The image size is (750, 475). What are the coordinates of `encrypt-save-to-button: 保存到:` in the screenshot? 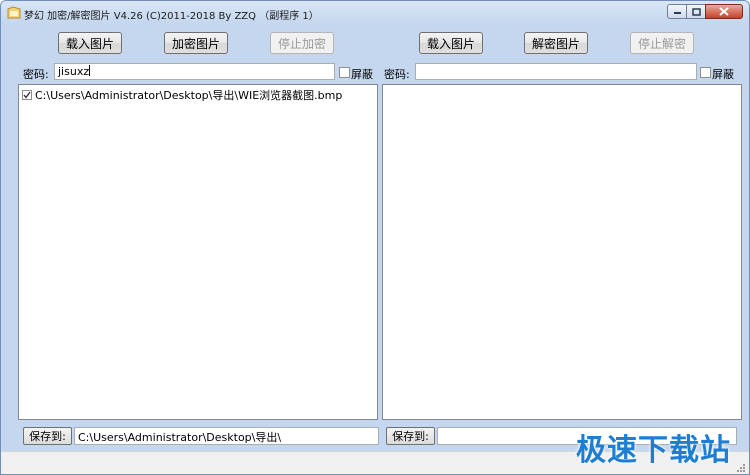 It's located at (47, 436).